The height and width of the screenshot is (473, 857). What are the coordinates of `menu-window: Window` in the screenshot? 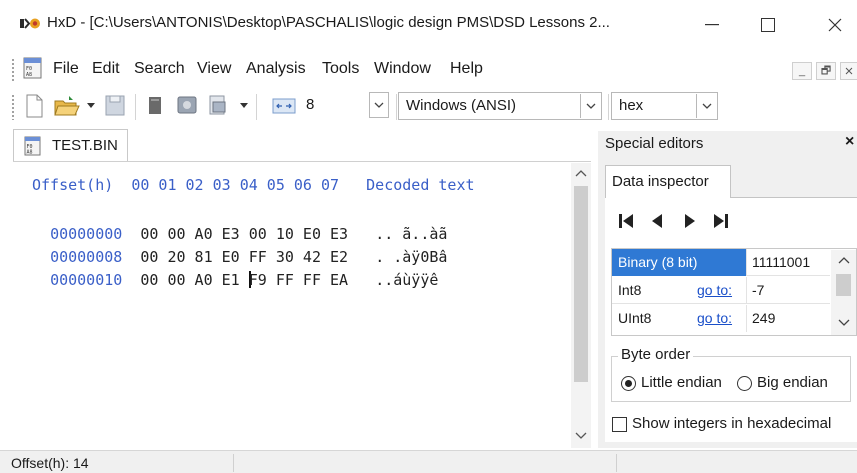 It's located at (402, 69).